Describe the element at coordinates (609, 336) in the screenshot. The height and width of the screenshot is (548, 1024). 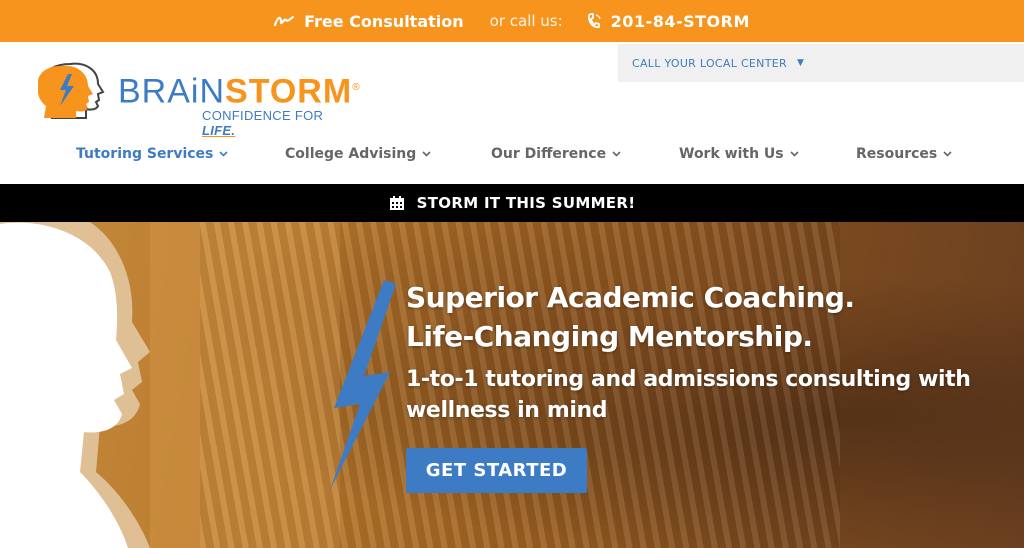
I see `hero-title-line-2: Life-Changing Mentorship.` at that location.